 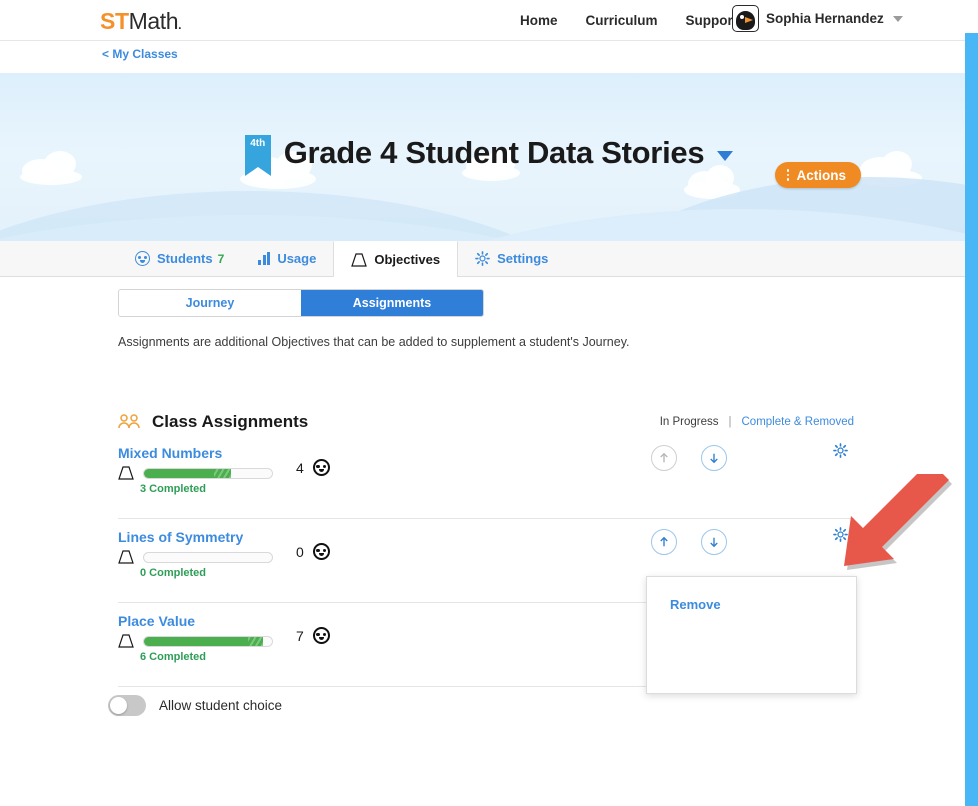 I want to click on breadcrumb-my-classes: < My Classes, so click(x=140, y=54).